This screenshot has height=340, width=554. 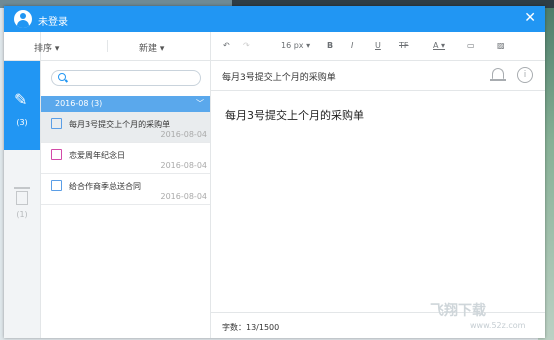 What do you see at coordinates (471, 45) in the screenshot?
I see `table-icon: ▭` at bounding box center [471, 45].